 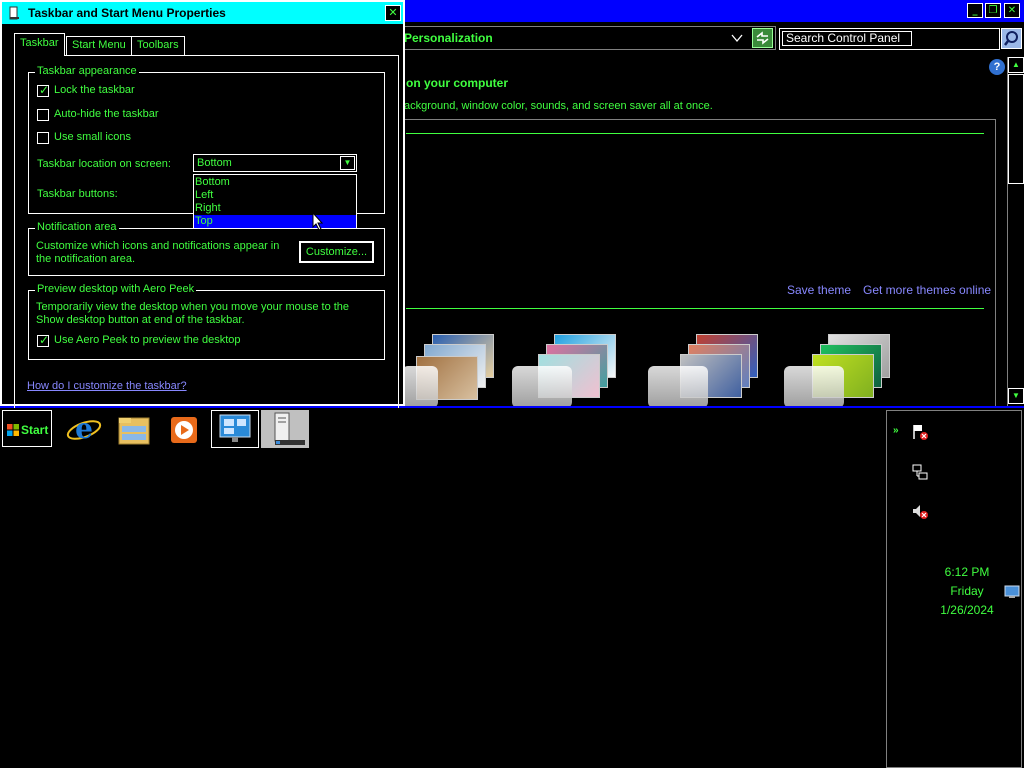 I want to click on scroll-up-button: ▲, so click(x=1016, y=65).